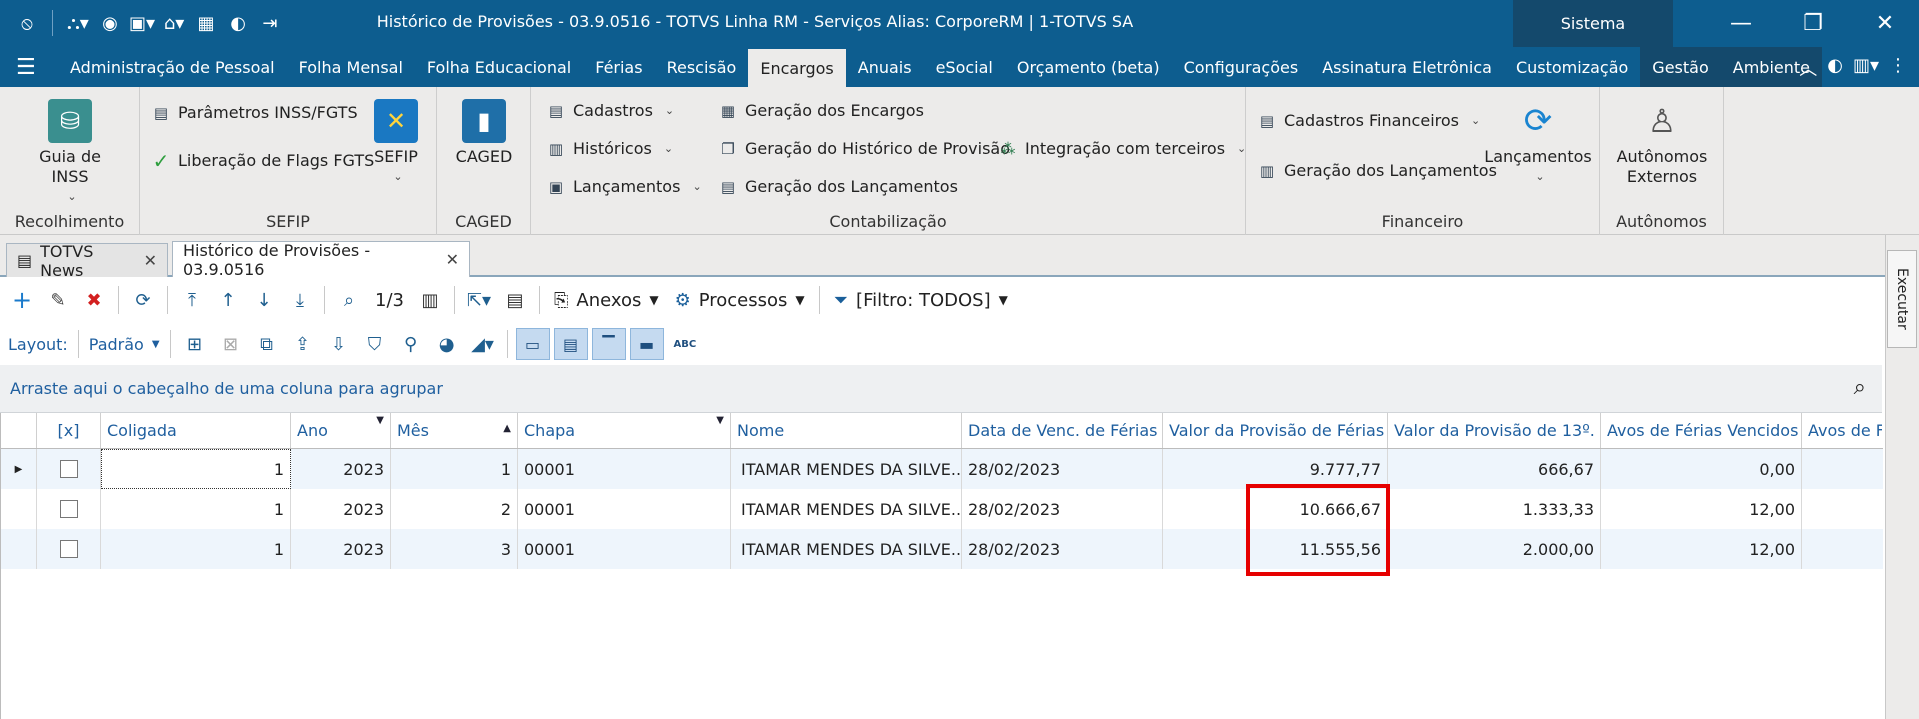 The height and width of the screenshot is (719, 1919). What do you see at coordinates (172, 67) in the screenshot?
I see `menu-administracao-pessoal: Administração de Pessoal` at bounding box center [172, 67].